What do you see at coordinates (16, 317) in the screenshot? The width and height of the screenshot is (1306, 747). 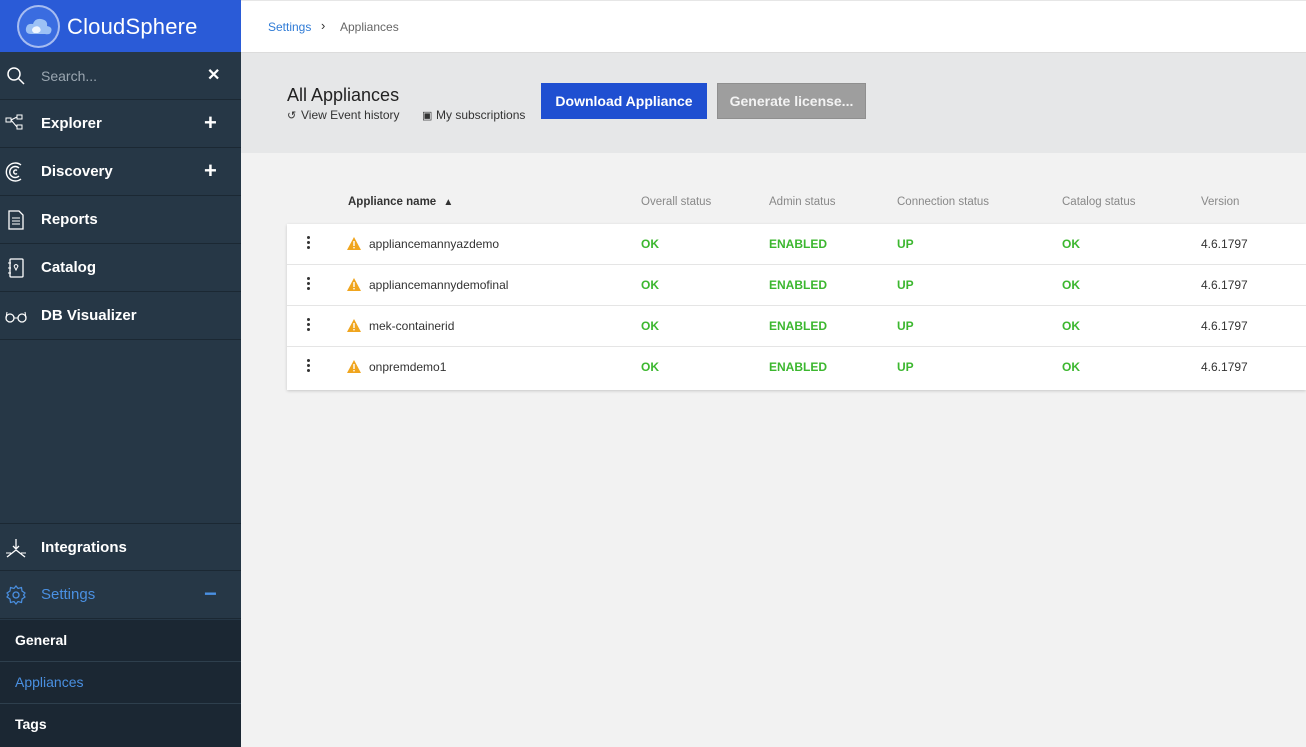 I see `glasses-icon` at bounding box center [16, 317].